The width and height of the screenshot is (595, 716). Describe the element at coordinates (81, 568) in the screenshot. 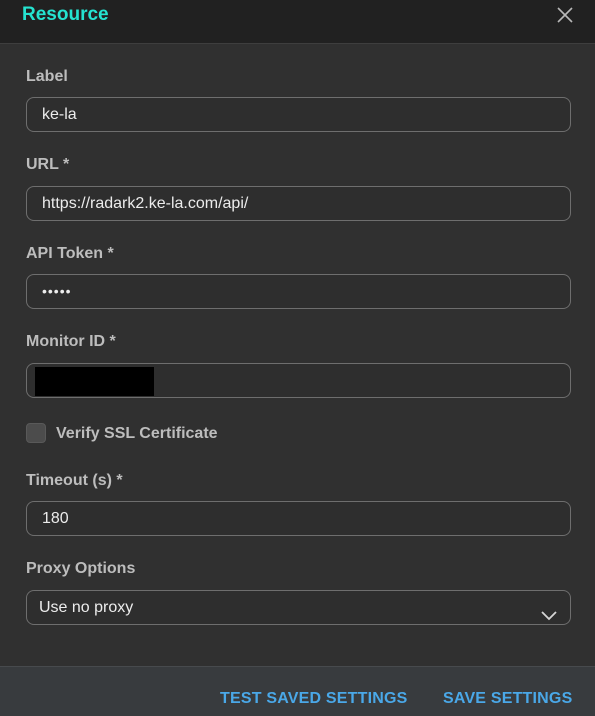

I see `proxy-field-label: Proxy Options` at that location.